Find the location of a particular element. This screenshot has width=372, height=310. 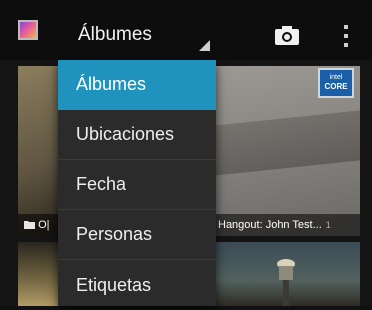

album-view-spinner-label: Álbumes is located at coordinates (115, 35).